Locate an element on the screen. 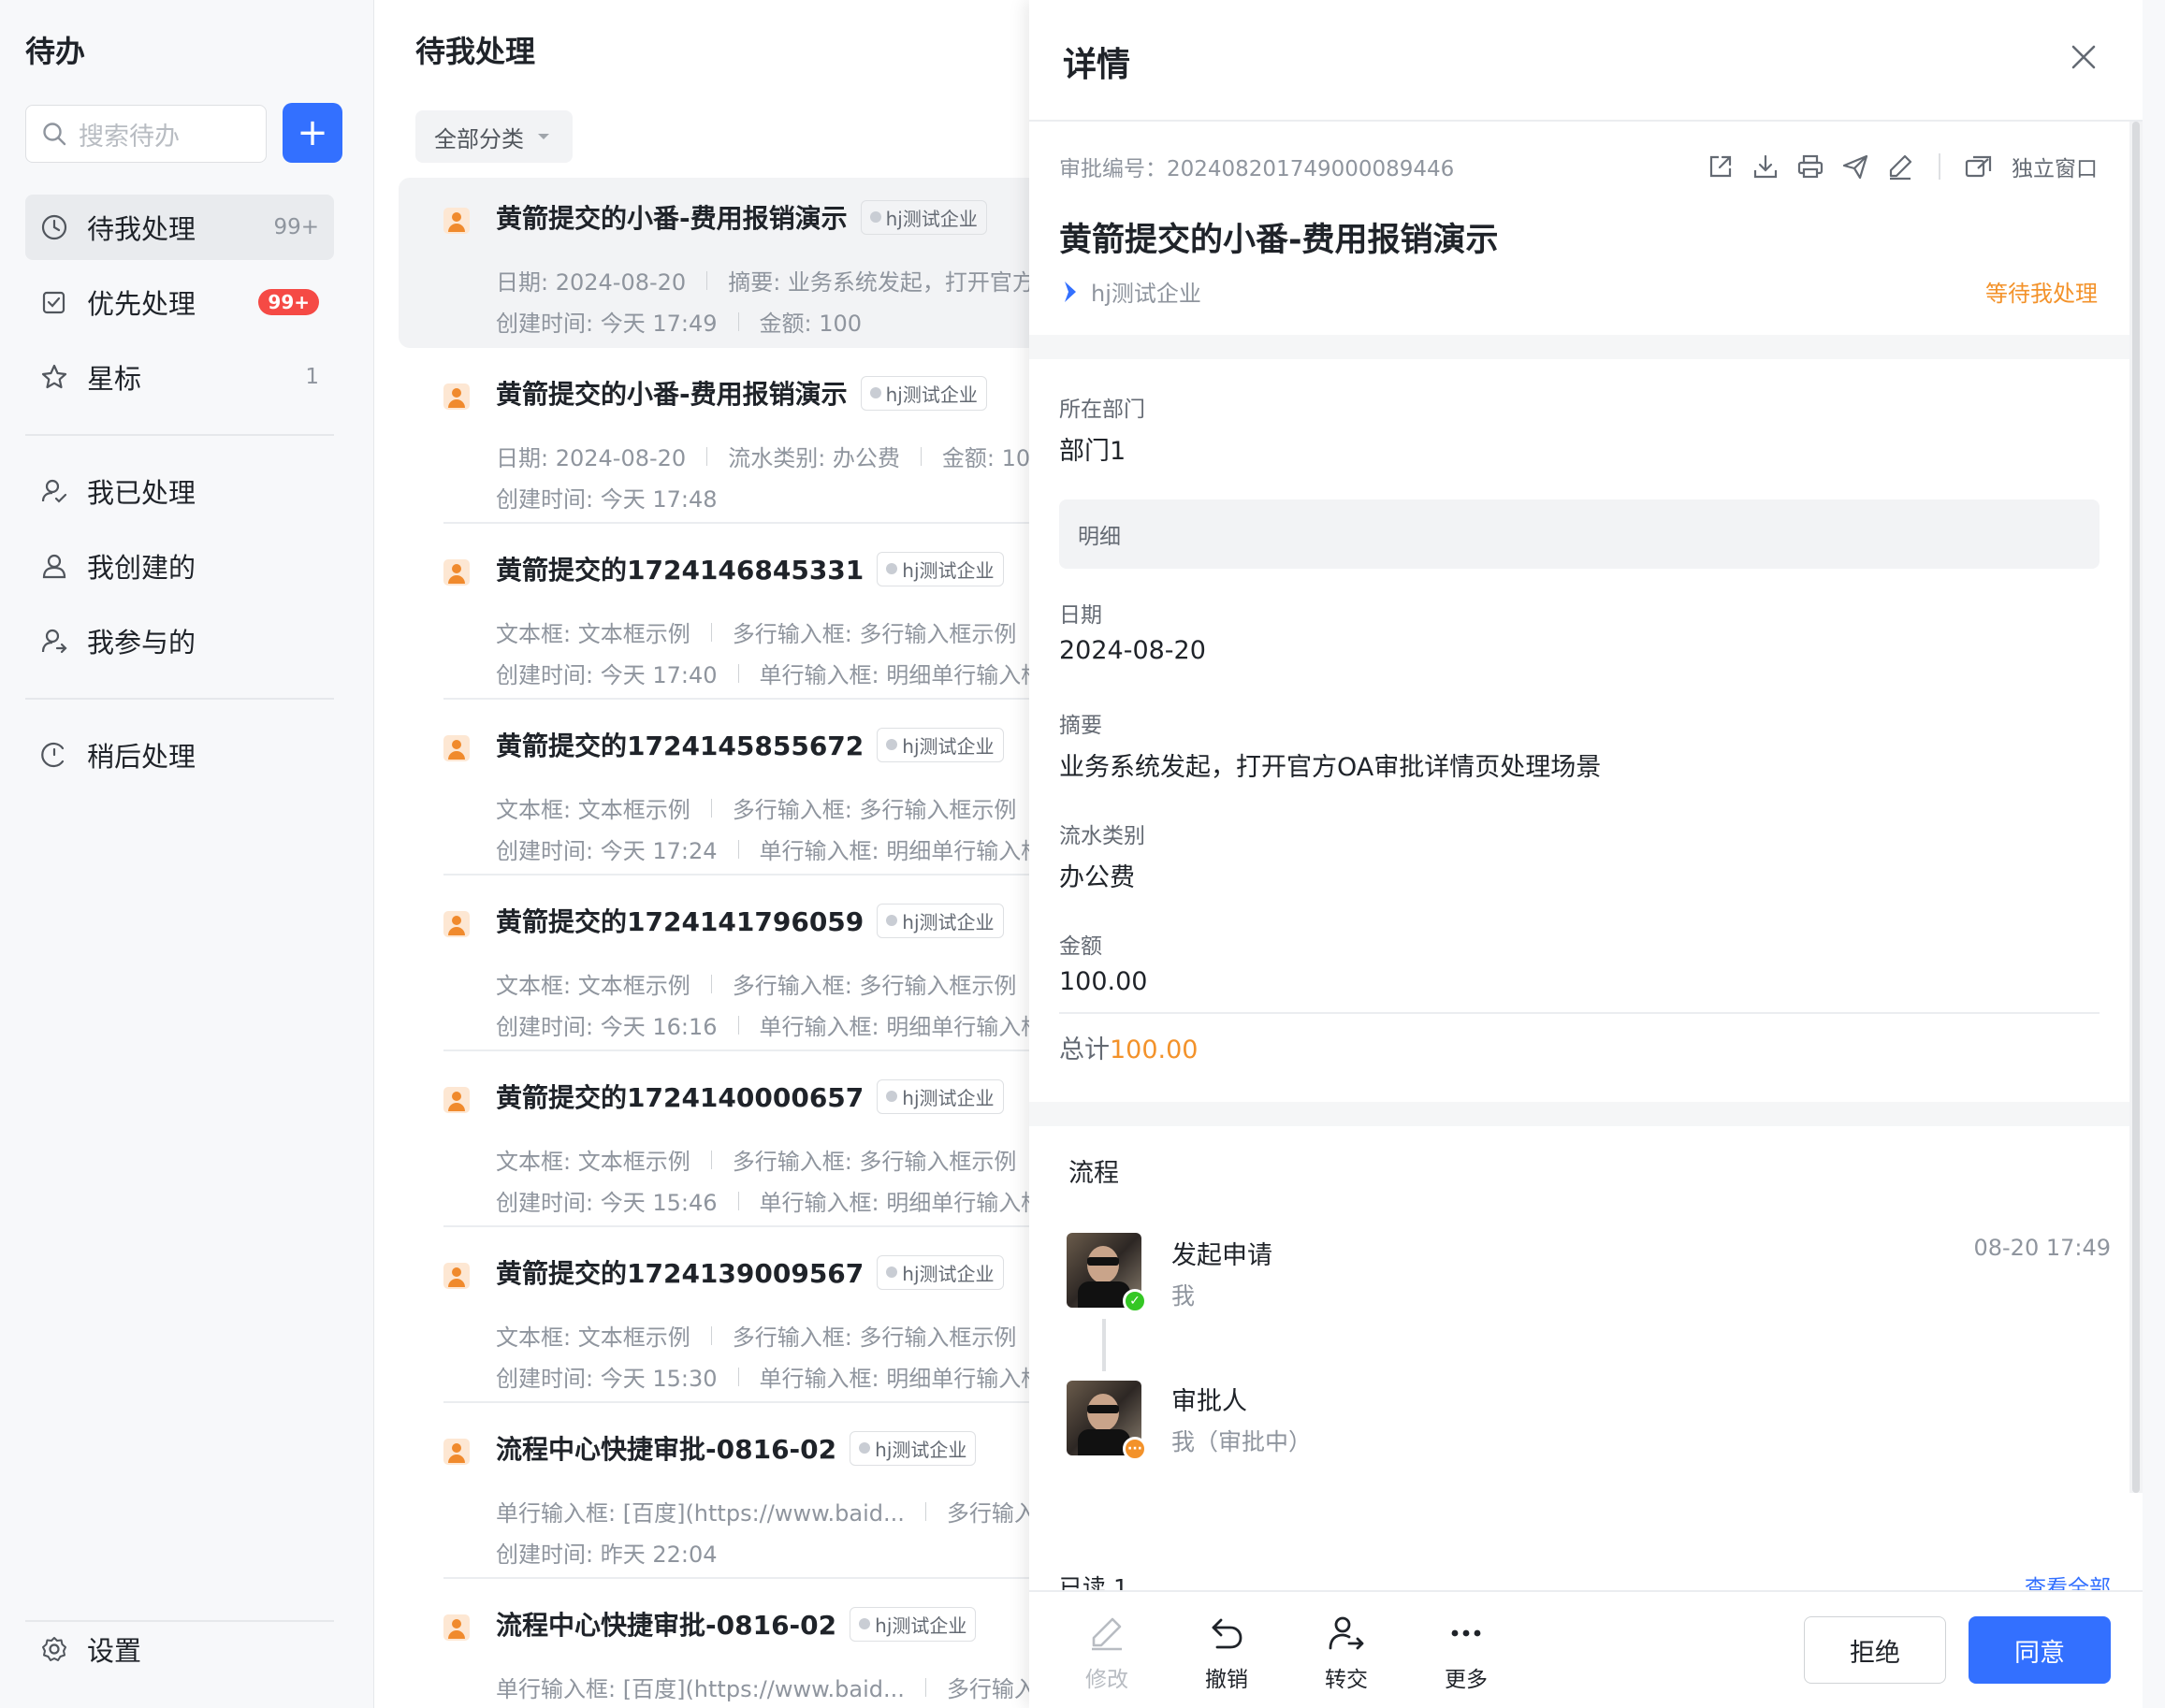 The height and width of the screenshot is (1708, 2165). sidebar-item-participated: 我参与的 is located at coordinates (179, 640).